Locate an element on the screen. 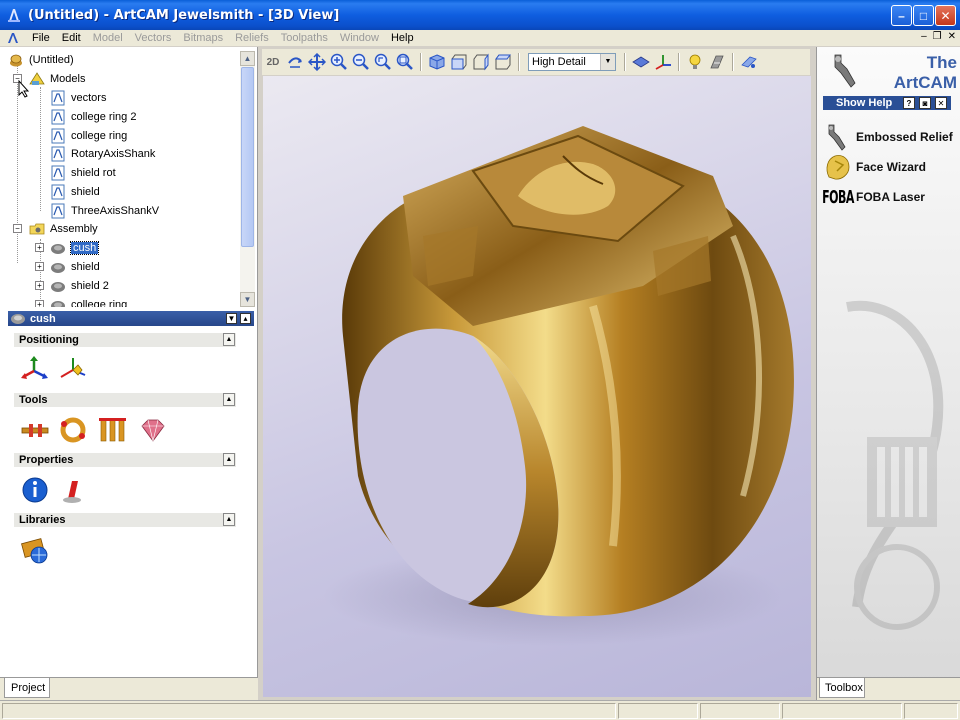 This screenshot has width=960, height=720. render-button is located at coordinates (749, 62).